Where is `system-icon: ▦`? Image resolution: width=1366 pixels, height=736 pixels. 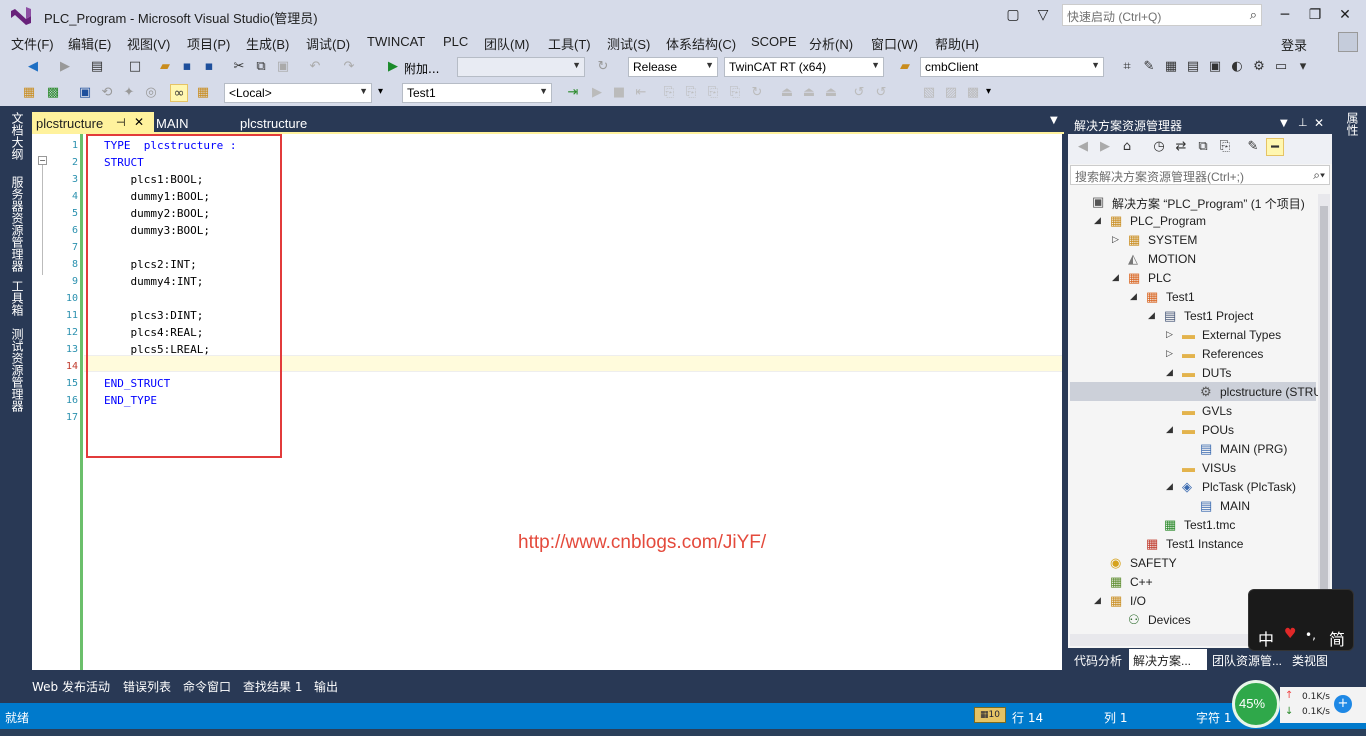
system-icon: ▦ is located at coordinates (1134, 239).